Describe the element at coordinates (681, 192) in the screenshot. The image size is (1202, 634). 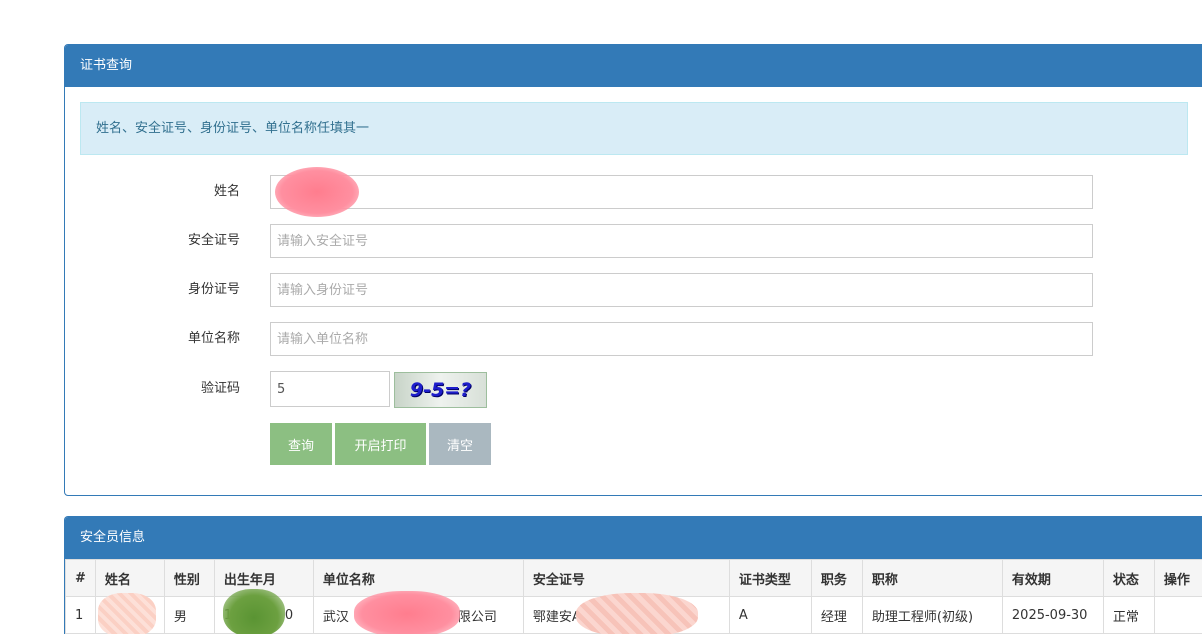
I see `name-input` at that location.